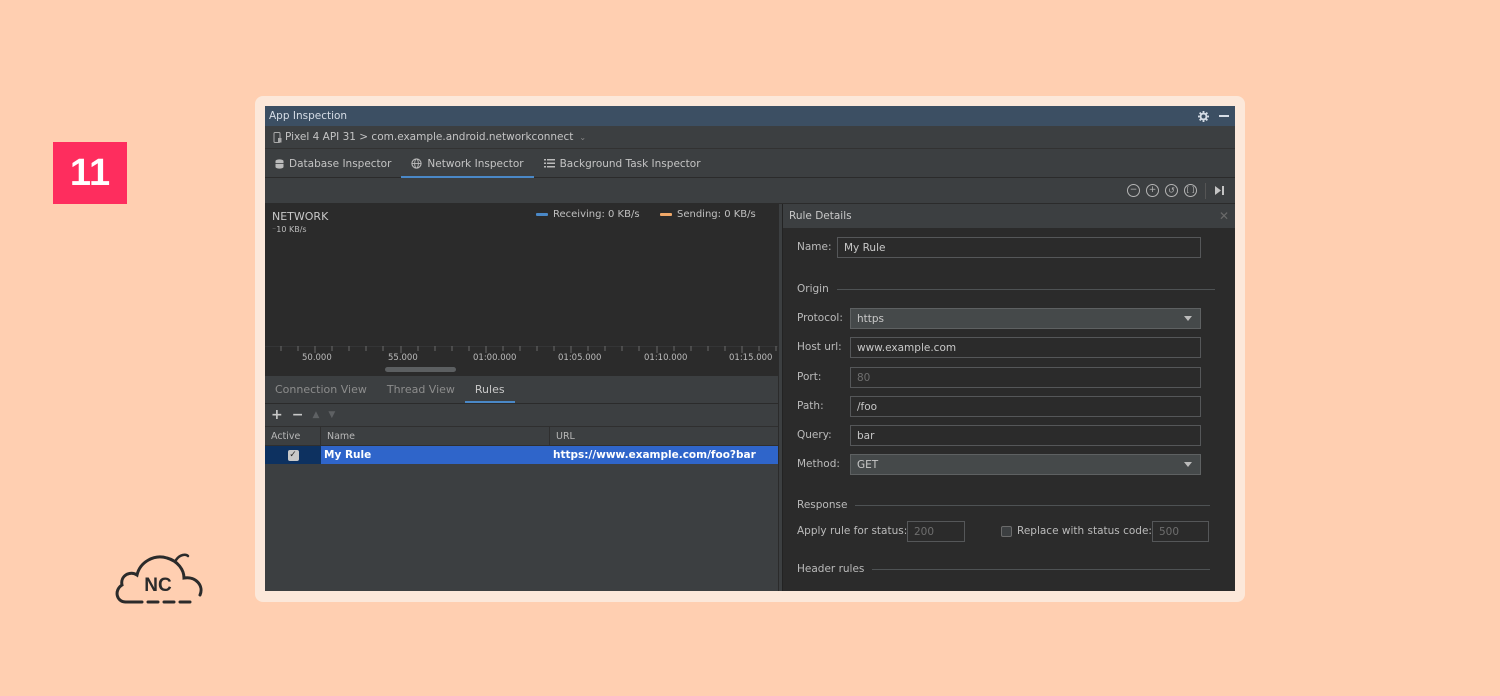  What do you see at coordinates (420, 369) in the screenshot?
I see `timeline-scrollbar` at bounding box center [420, 369].